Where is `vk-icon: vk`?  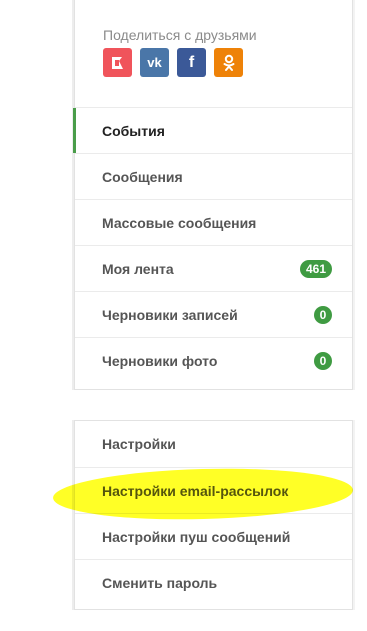 vk-icon: vk is located at coordinates (154, 62).